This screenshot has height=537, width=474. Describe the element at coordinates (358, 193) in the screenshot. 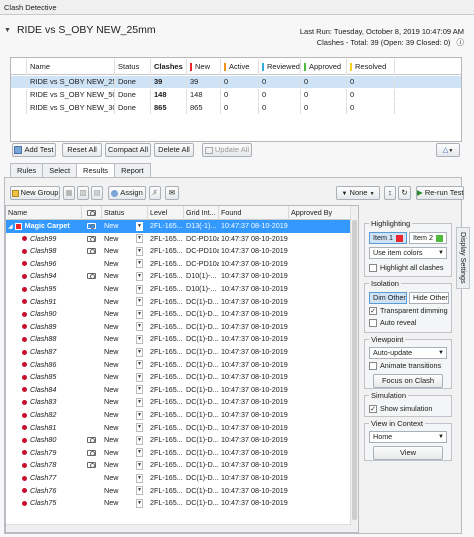

I see `filter-dropdown: ▼ None ▼` at that location.